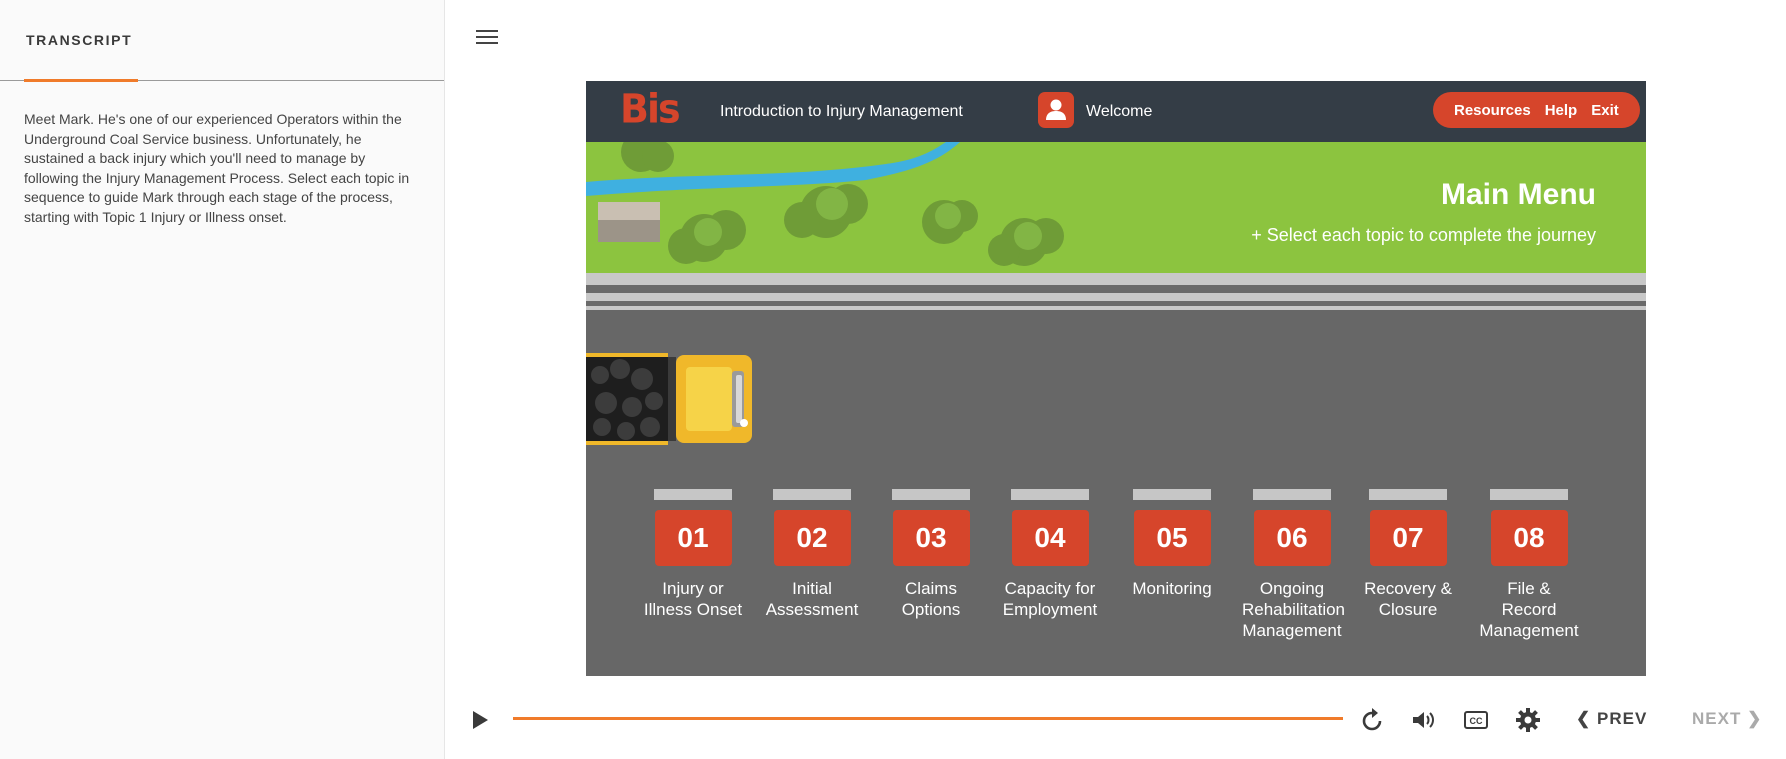 This screenshot has width=1786, height=759. Describe the element at coordinates (1116, 279) in the screenshot. I see `road-barrier` at that location.